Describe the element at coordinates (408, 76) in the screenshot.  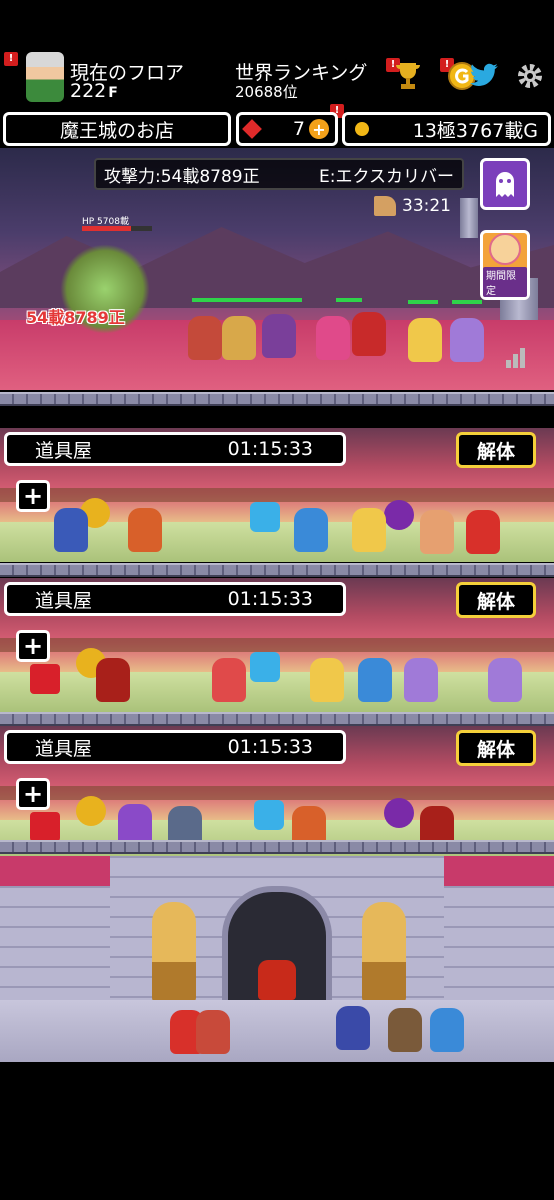
I see `trophy-icon` at that location.